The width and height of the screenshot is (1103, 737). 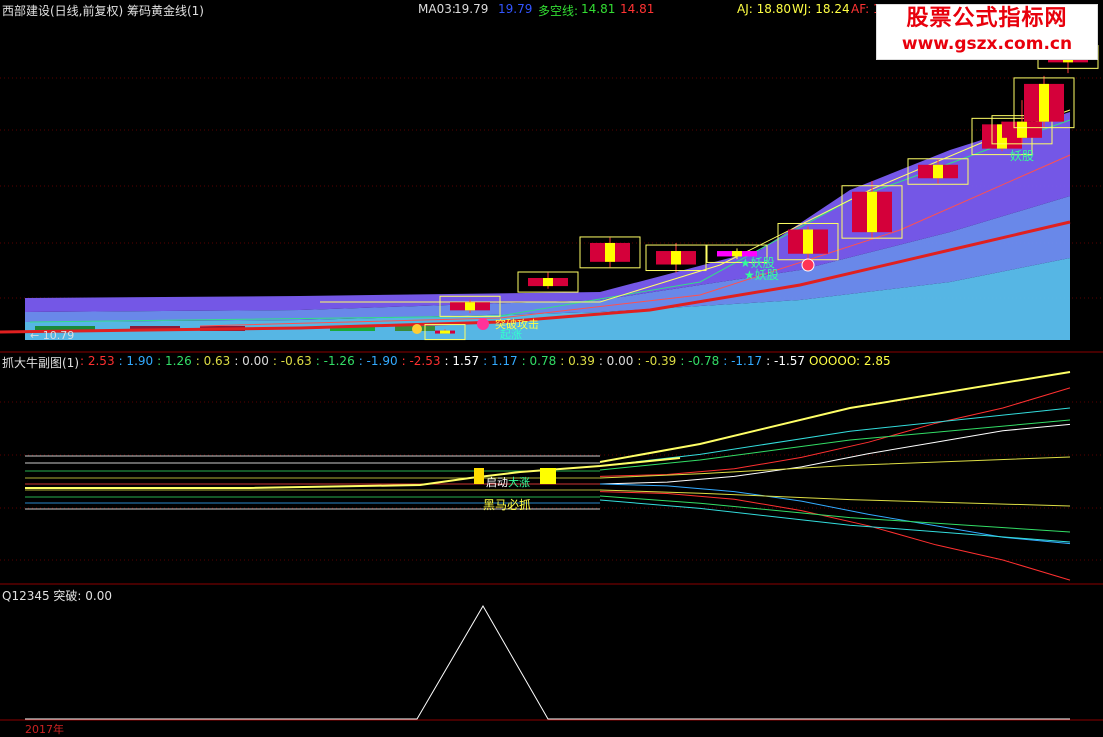 I want to click on sub-value-5: : -0.63, so click(x=292, y=361).